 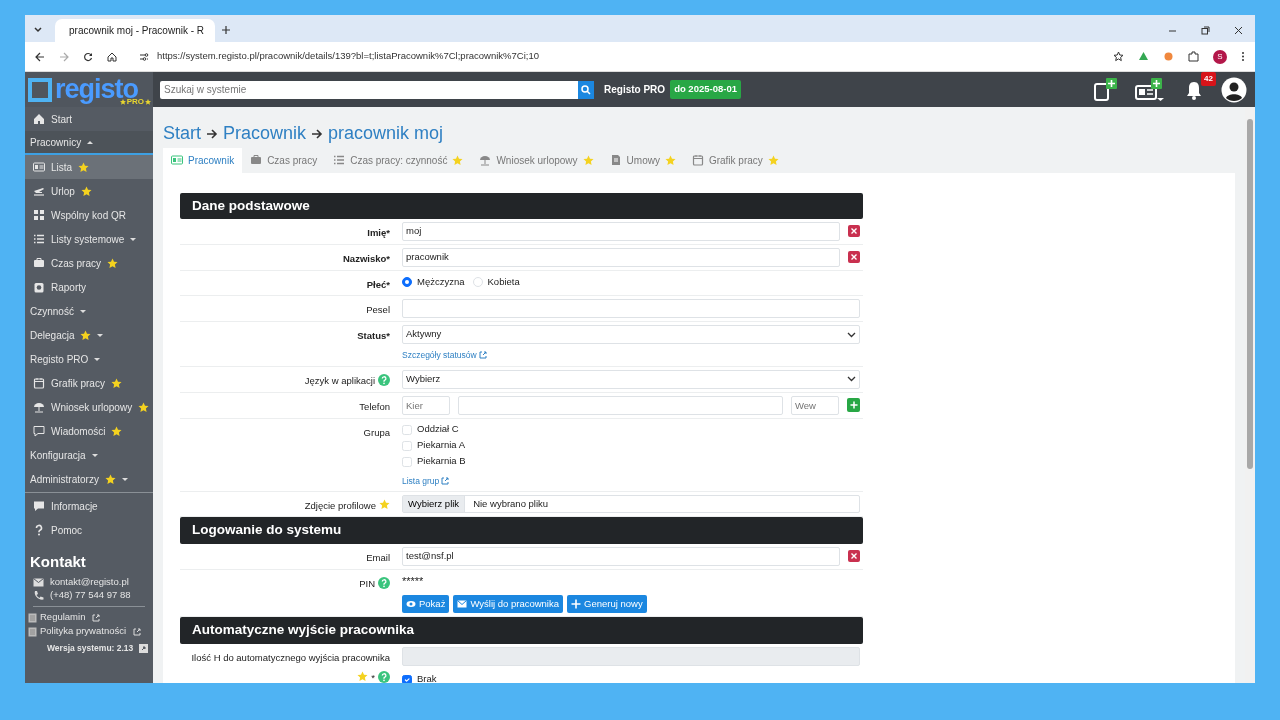 I want to click on sidebar-section: Konfiguracja, so click(x=89, y=455).